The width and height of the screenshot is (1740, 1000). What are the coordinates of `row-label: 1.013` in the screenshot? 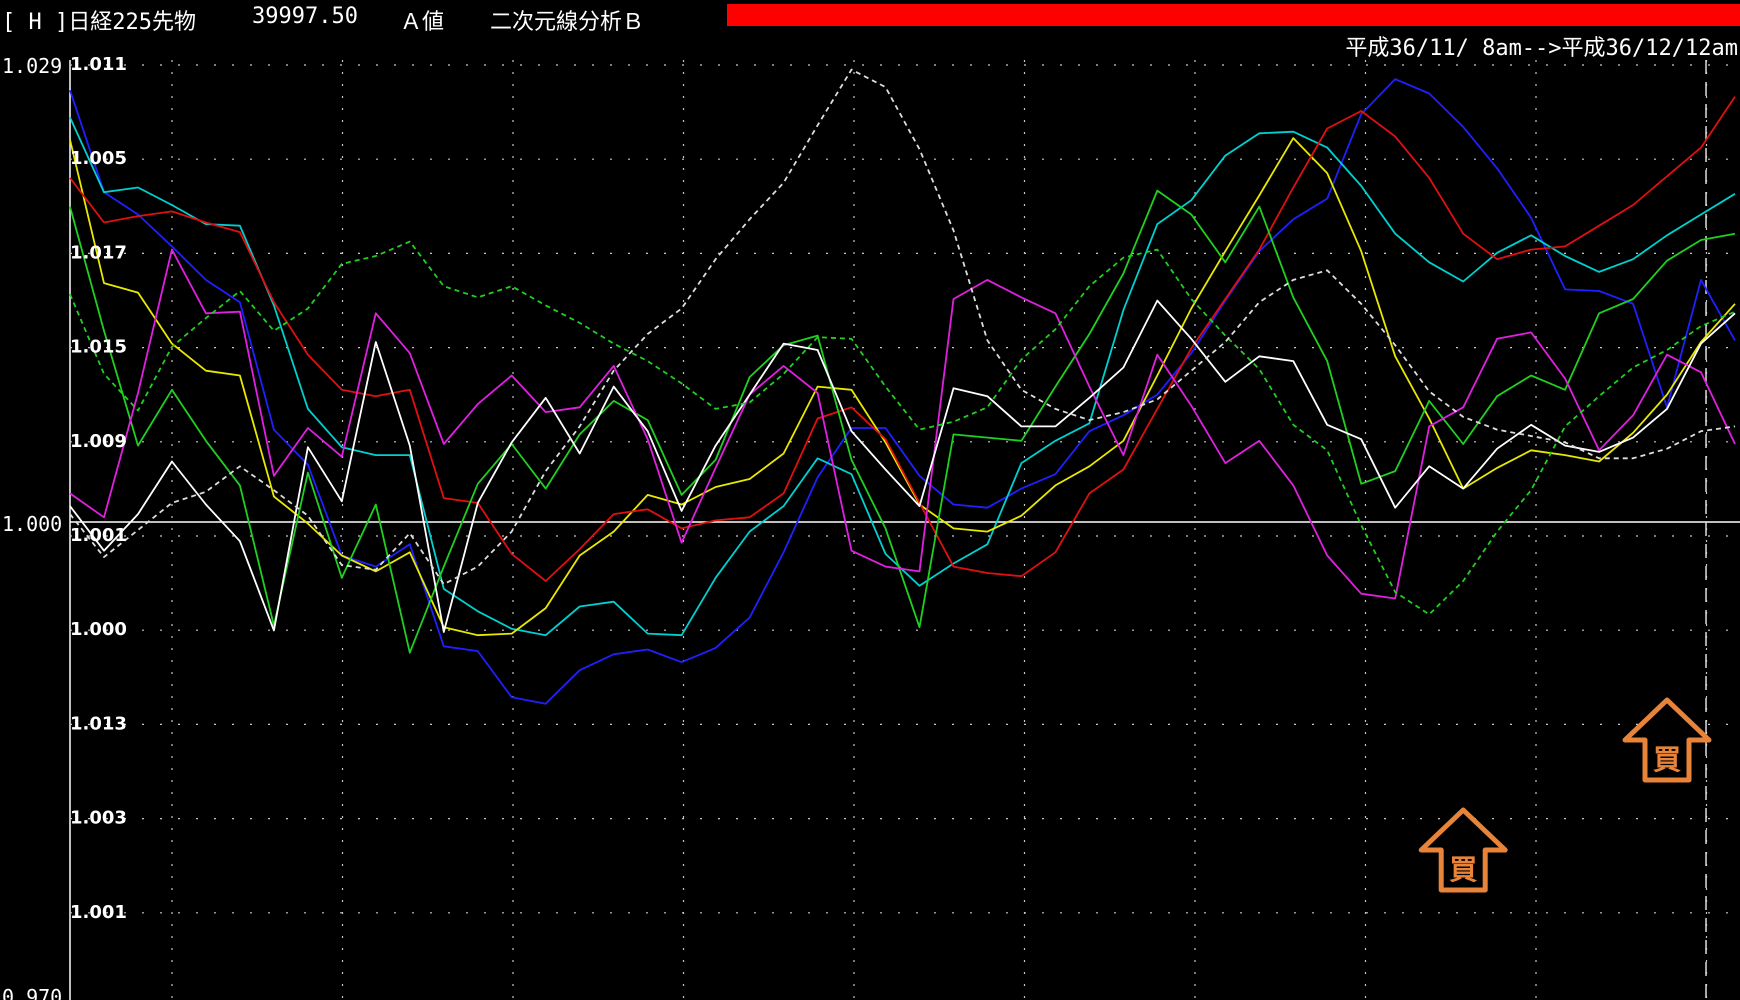 It's located at (98, 723).